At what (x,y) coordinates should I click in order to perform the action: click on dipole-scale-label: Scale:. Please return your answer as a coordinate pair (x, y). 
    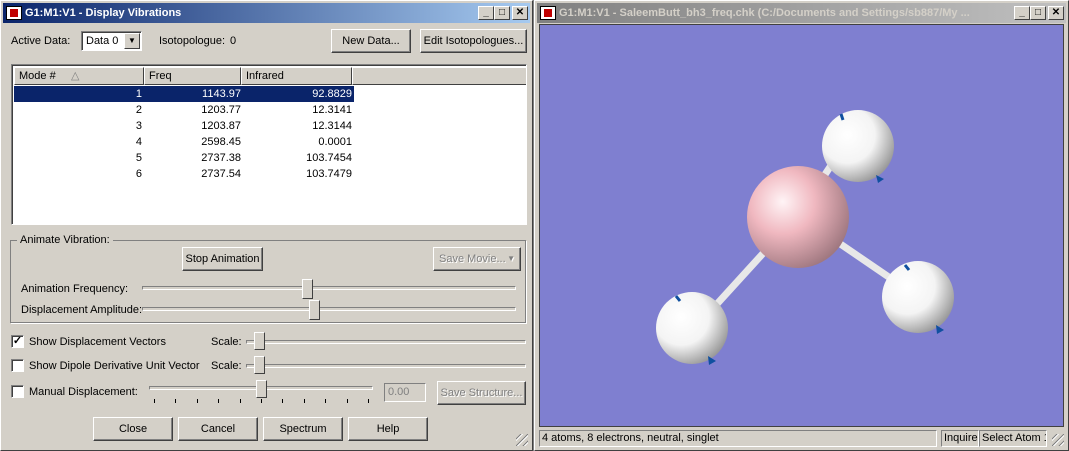
    Looking at the image, I should click on (226, 366).